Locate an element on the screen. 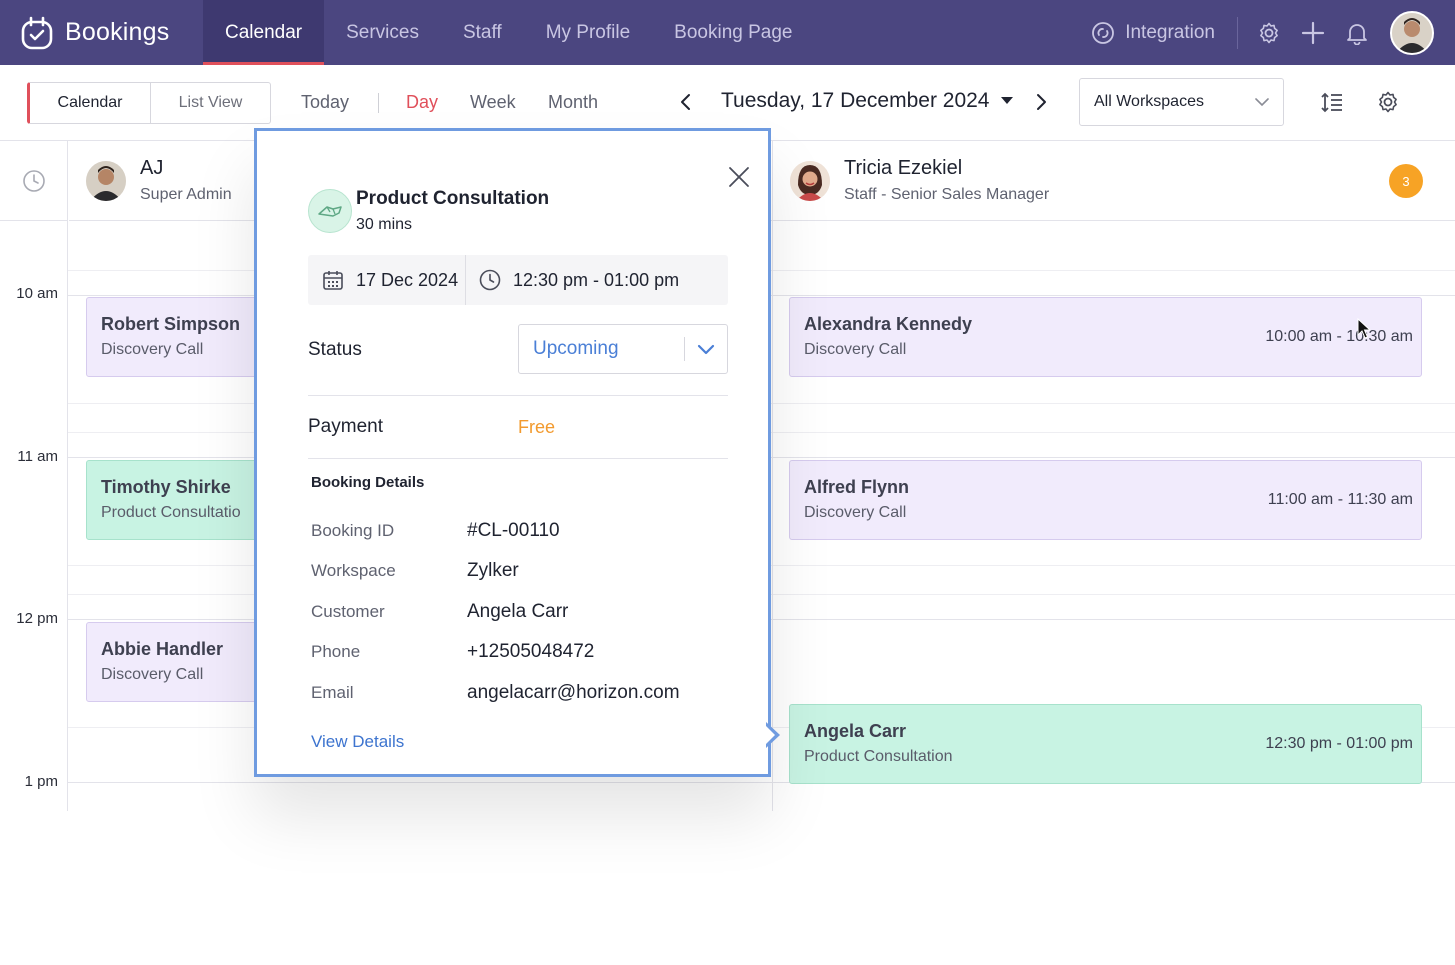  status-label: Status is located at coordinates (335, 349).